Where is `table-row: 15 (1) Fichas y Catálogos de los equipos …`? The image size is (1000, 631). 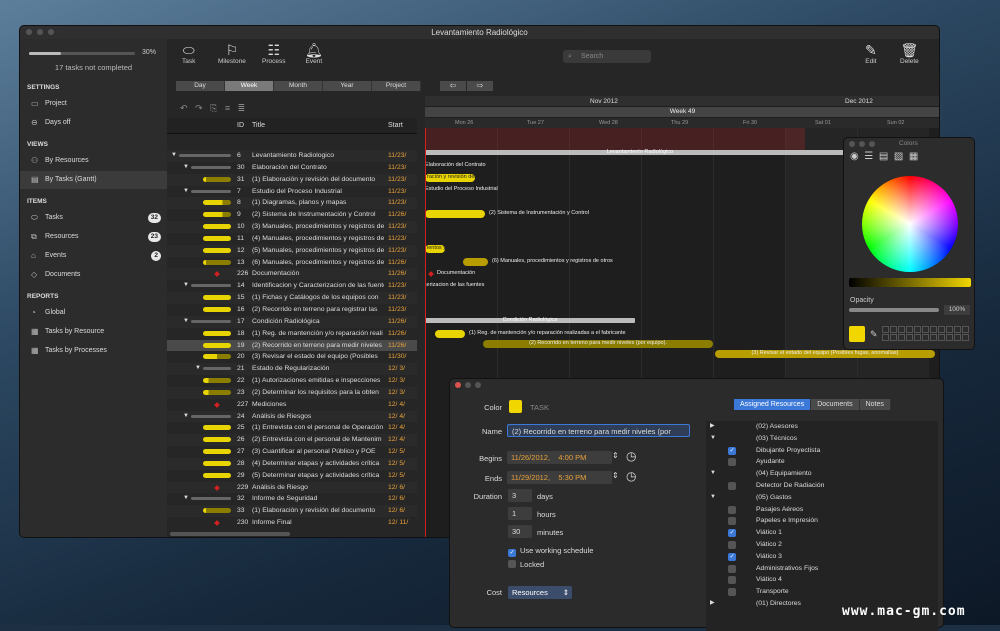 table-row: 15 (1) Fichas y Catálogos de los equipos … is located at coordinates (292, 298).